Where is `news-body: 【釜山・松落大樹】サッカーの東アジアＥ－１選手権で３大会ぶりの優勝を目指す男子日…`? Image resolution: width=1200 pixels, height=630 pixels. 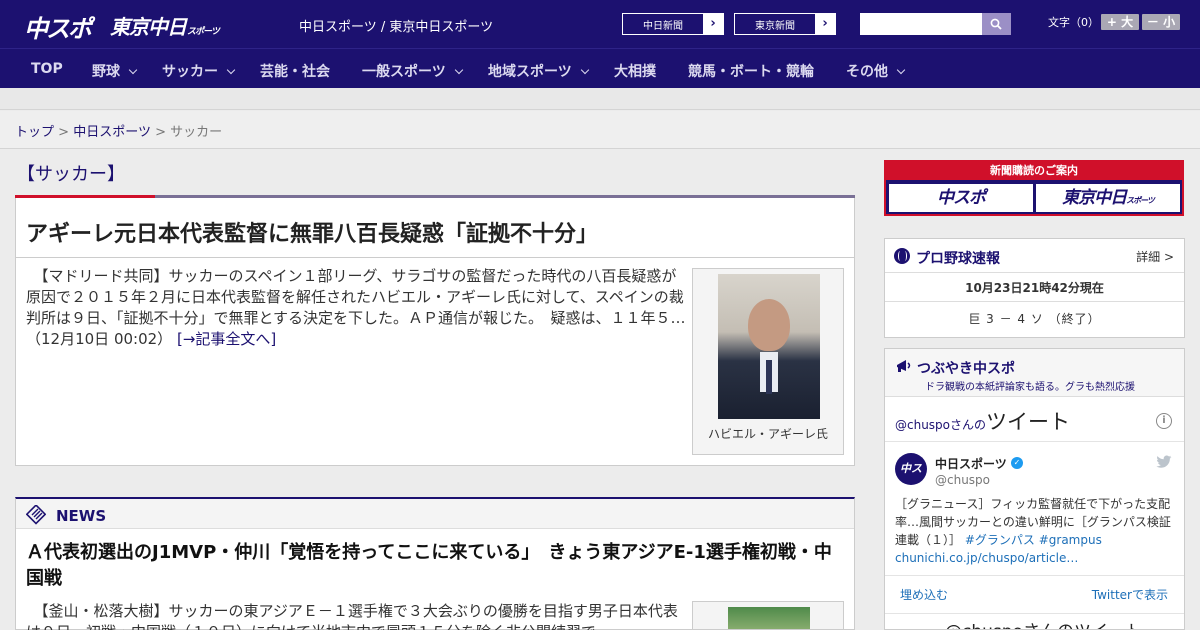 news-body: 【釜山・松落大樹】サッカーの東アジアＥ－１選手権で３大会ぶりの優勝を目指す男子日… is located at coordinates (352, 616).